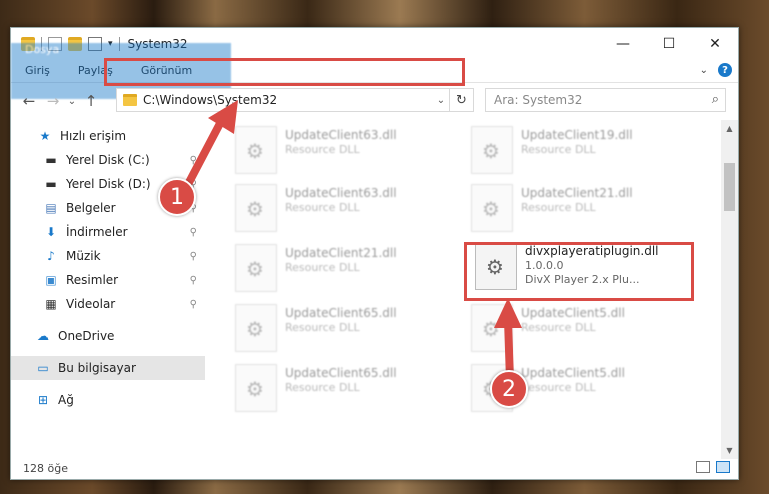 The width and height of the screenshot is (769, 494). I want to click on address-bar: C:\Windows\System32 ⌄ ↻, so click(295, 100).